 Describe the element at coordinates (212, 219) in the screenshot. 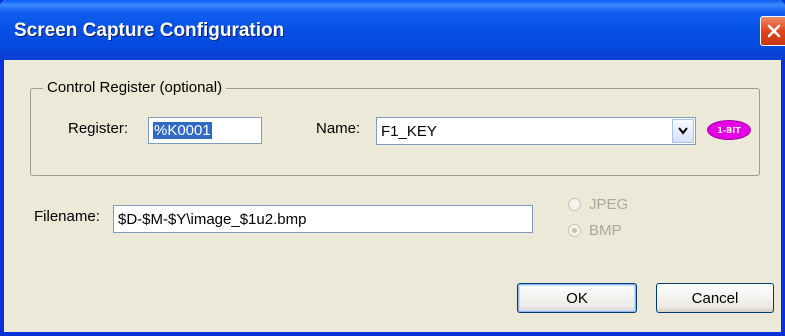

I see `filename-value: $D-$M-$Y\image_$1u2.bmp` at that location.